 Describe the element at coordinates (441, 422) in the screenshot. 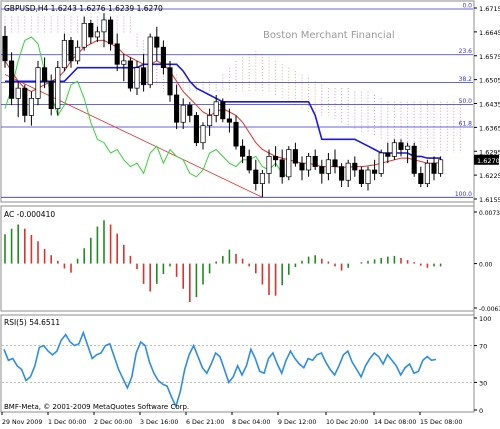

I see `time-tick-label: 15 Dec 08:00` at that location.